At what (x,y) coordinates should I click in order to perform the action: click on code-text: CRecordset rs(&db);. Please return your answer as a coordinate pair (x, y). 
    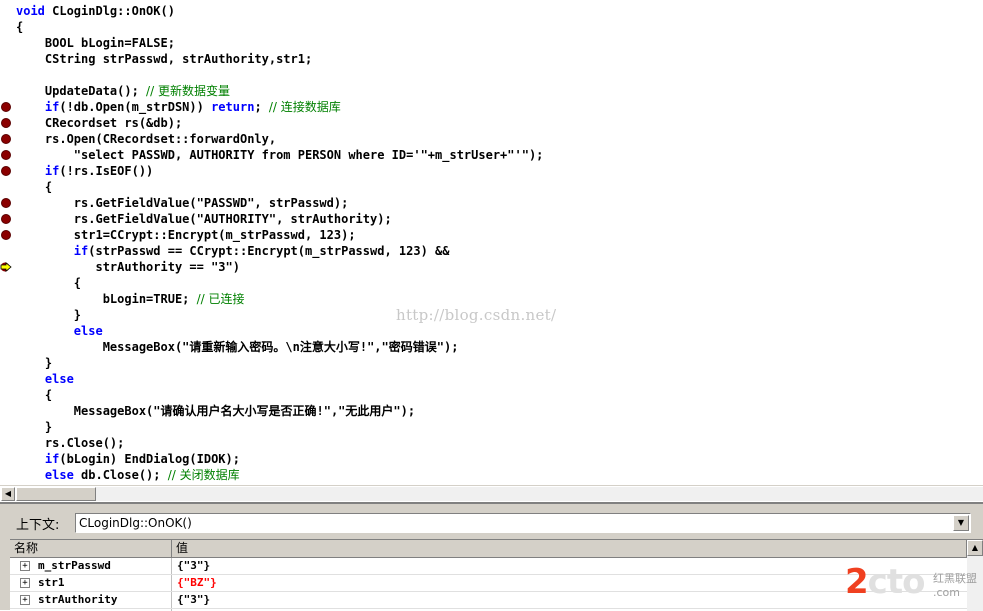
    Looking at the image, I should click on (99, 123).